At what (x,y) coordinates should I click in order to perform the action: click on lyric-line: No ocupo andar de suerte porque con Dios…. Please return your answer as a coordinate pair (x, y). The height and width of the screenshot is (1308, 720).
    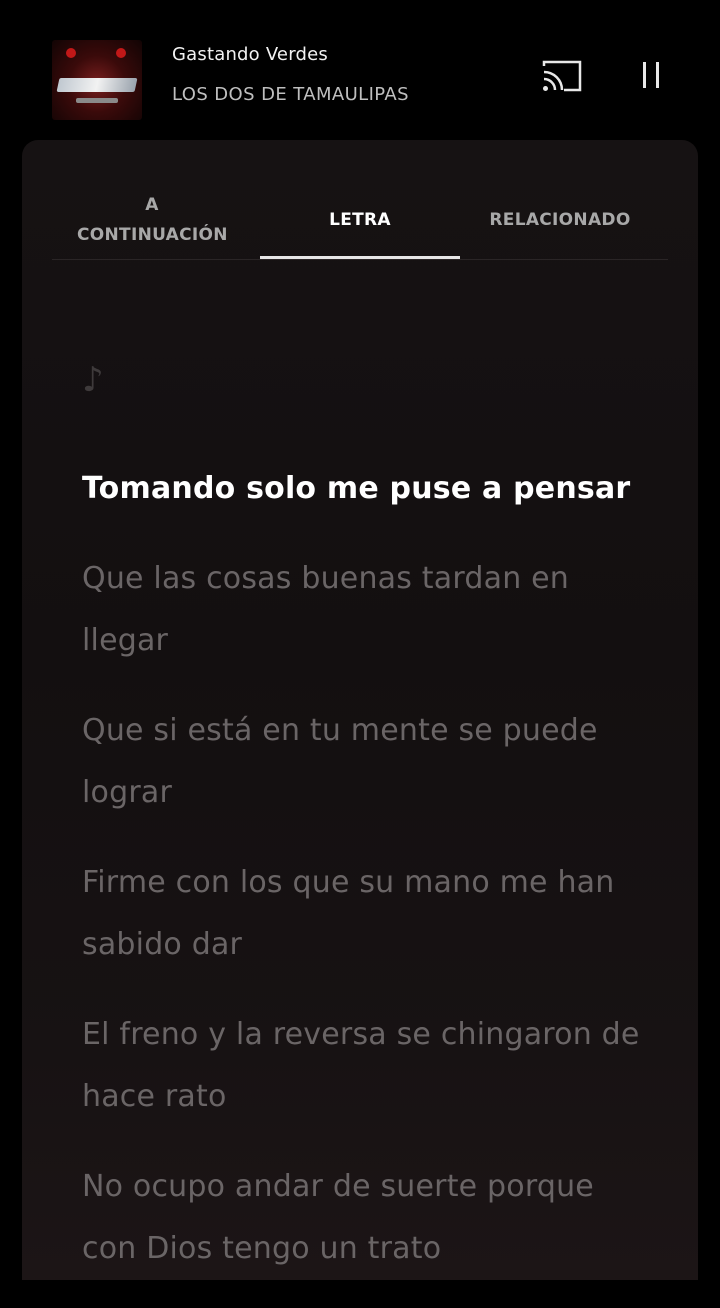
    Looking at the image, I should click on (362, 1218).